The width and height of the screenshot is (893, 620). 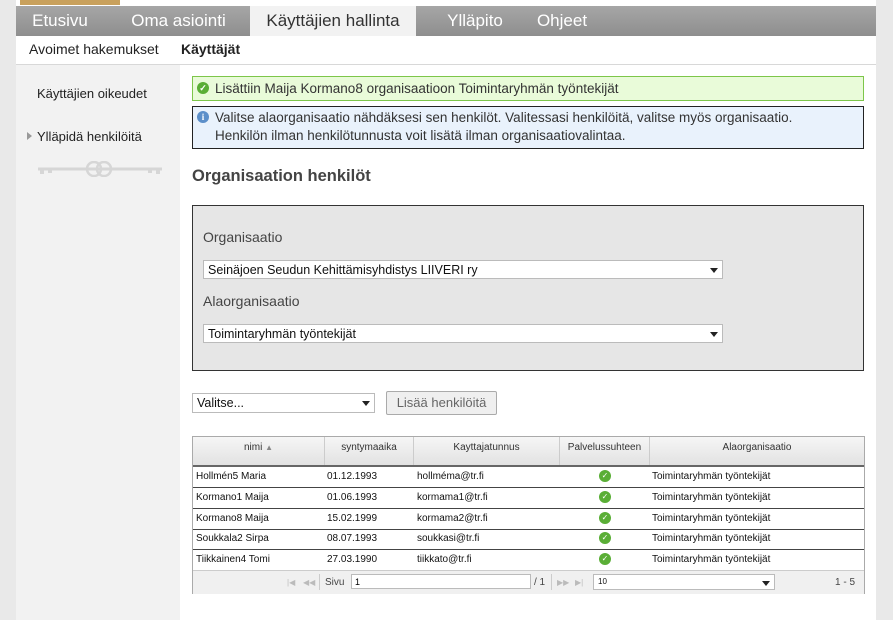 I want to click on cell-name: Hollmén5 Maria, so click(x=231, y=476).